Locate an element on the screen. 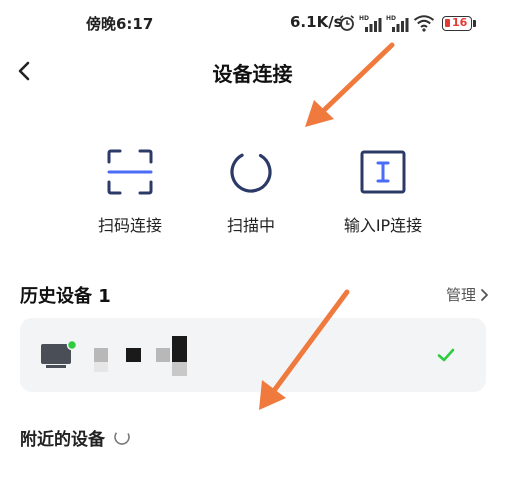  text-input-icon is located at coordinates (383, 172).